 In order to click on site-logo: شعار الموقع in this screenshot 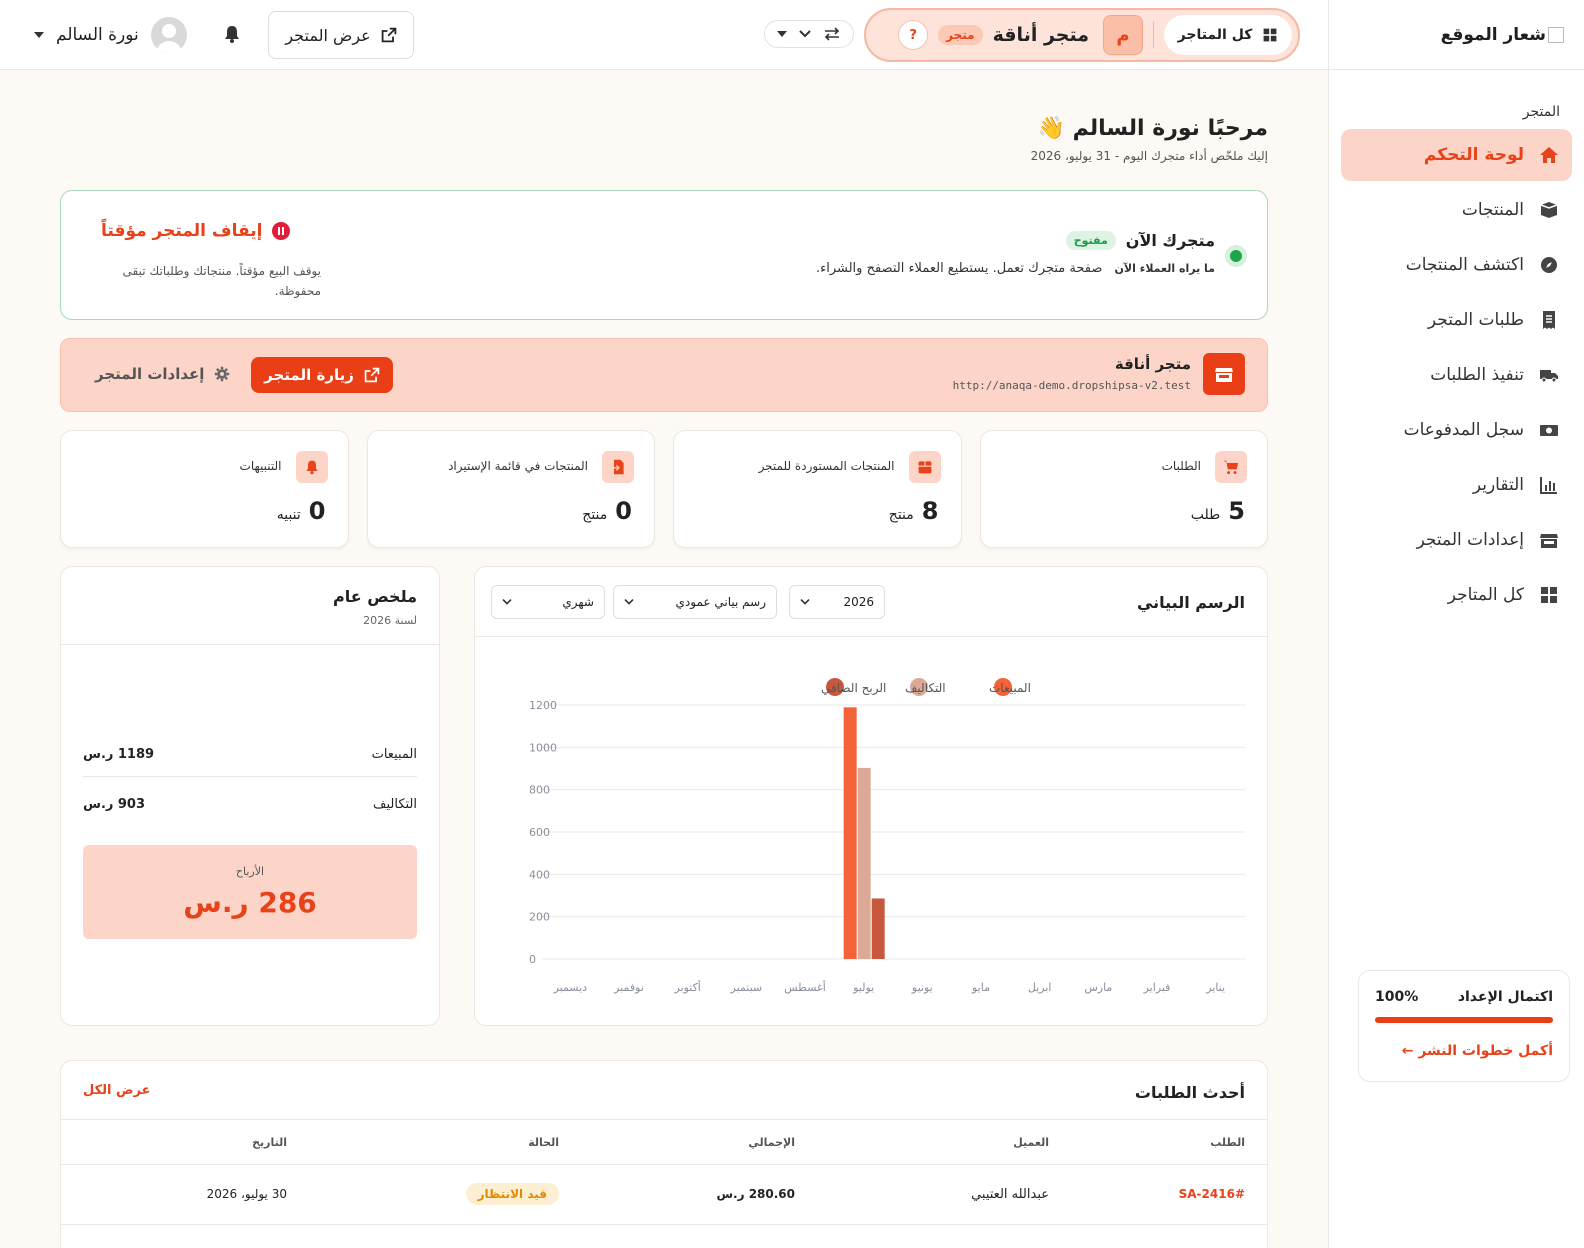, I will do `click(1456, 35)`.